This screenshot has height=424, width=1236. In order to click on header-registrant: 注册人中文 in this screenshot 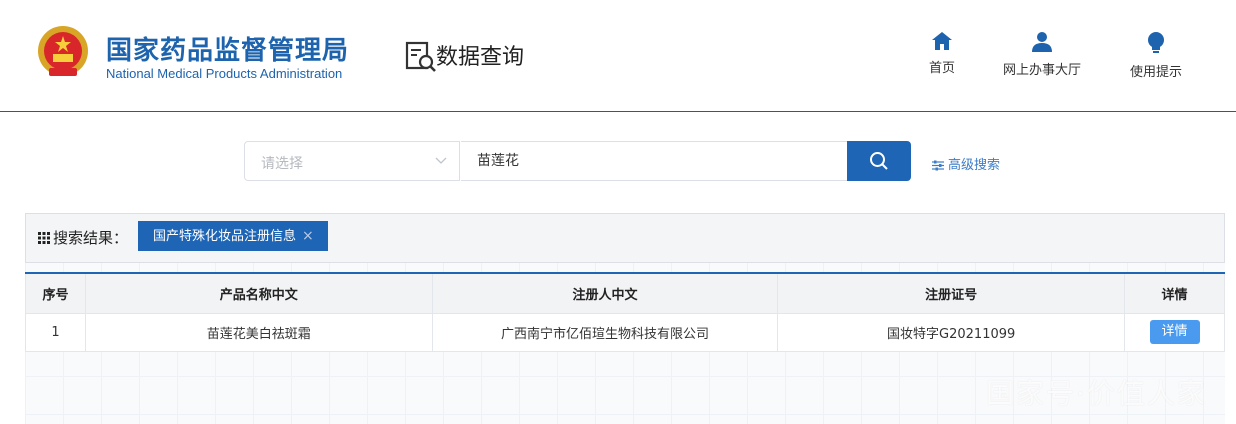, I will do `click(605, 293)`.